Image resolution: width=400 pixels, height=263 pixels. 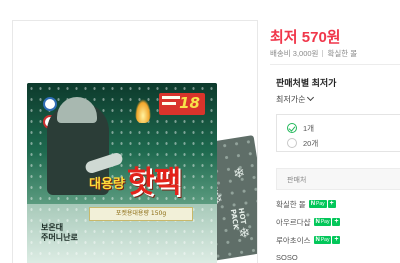 I want to click on seller-name: SOSO, so click(x=287, y=257).